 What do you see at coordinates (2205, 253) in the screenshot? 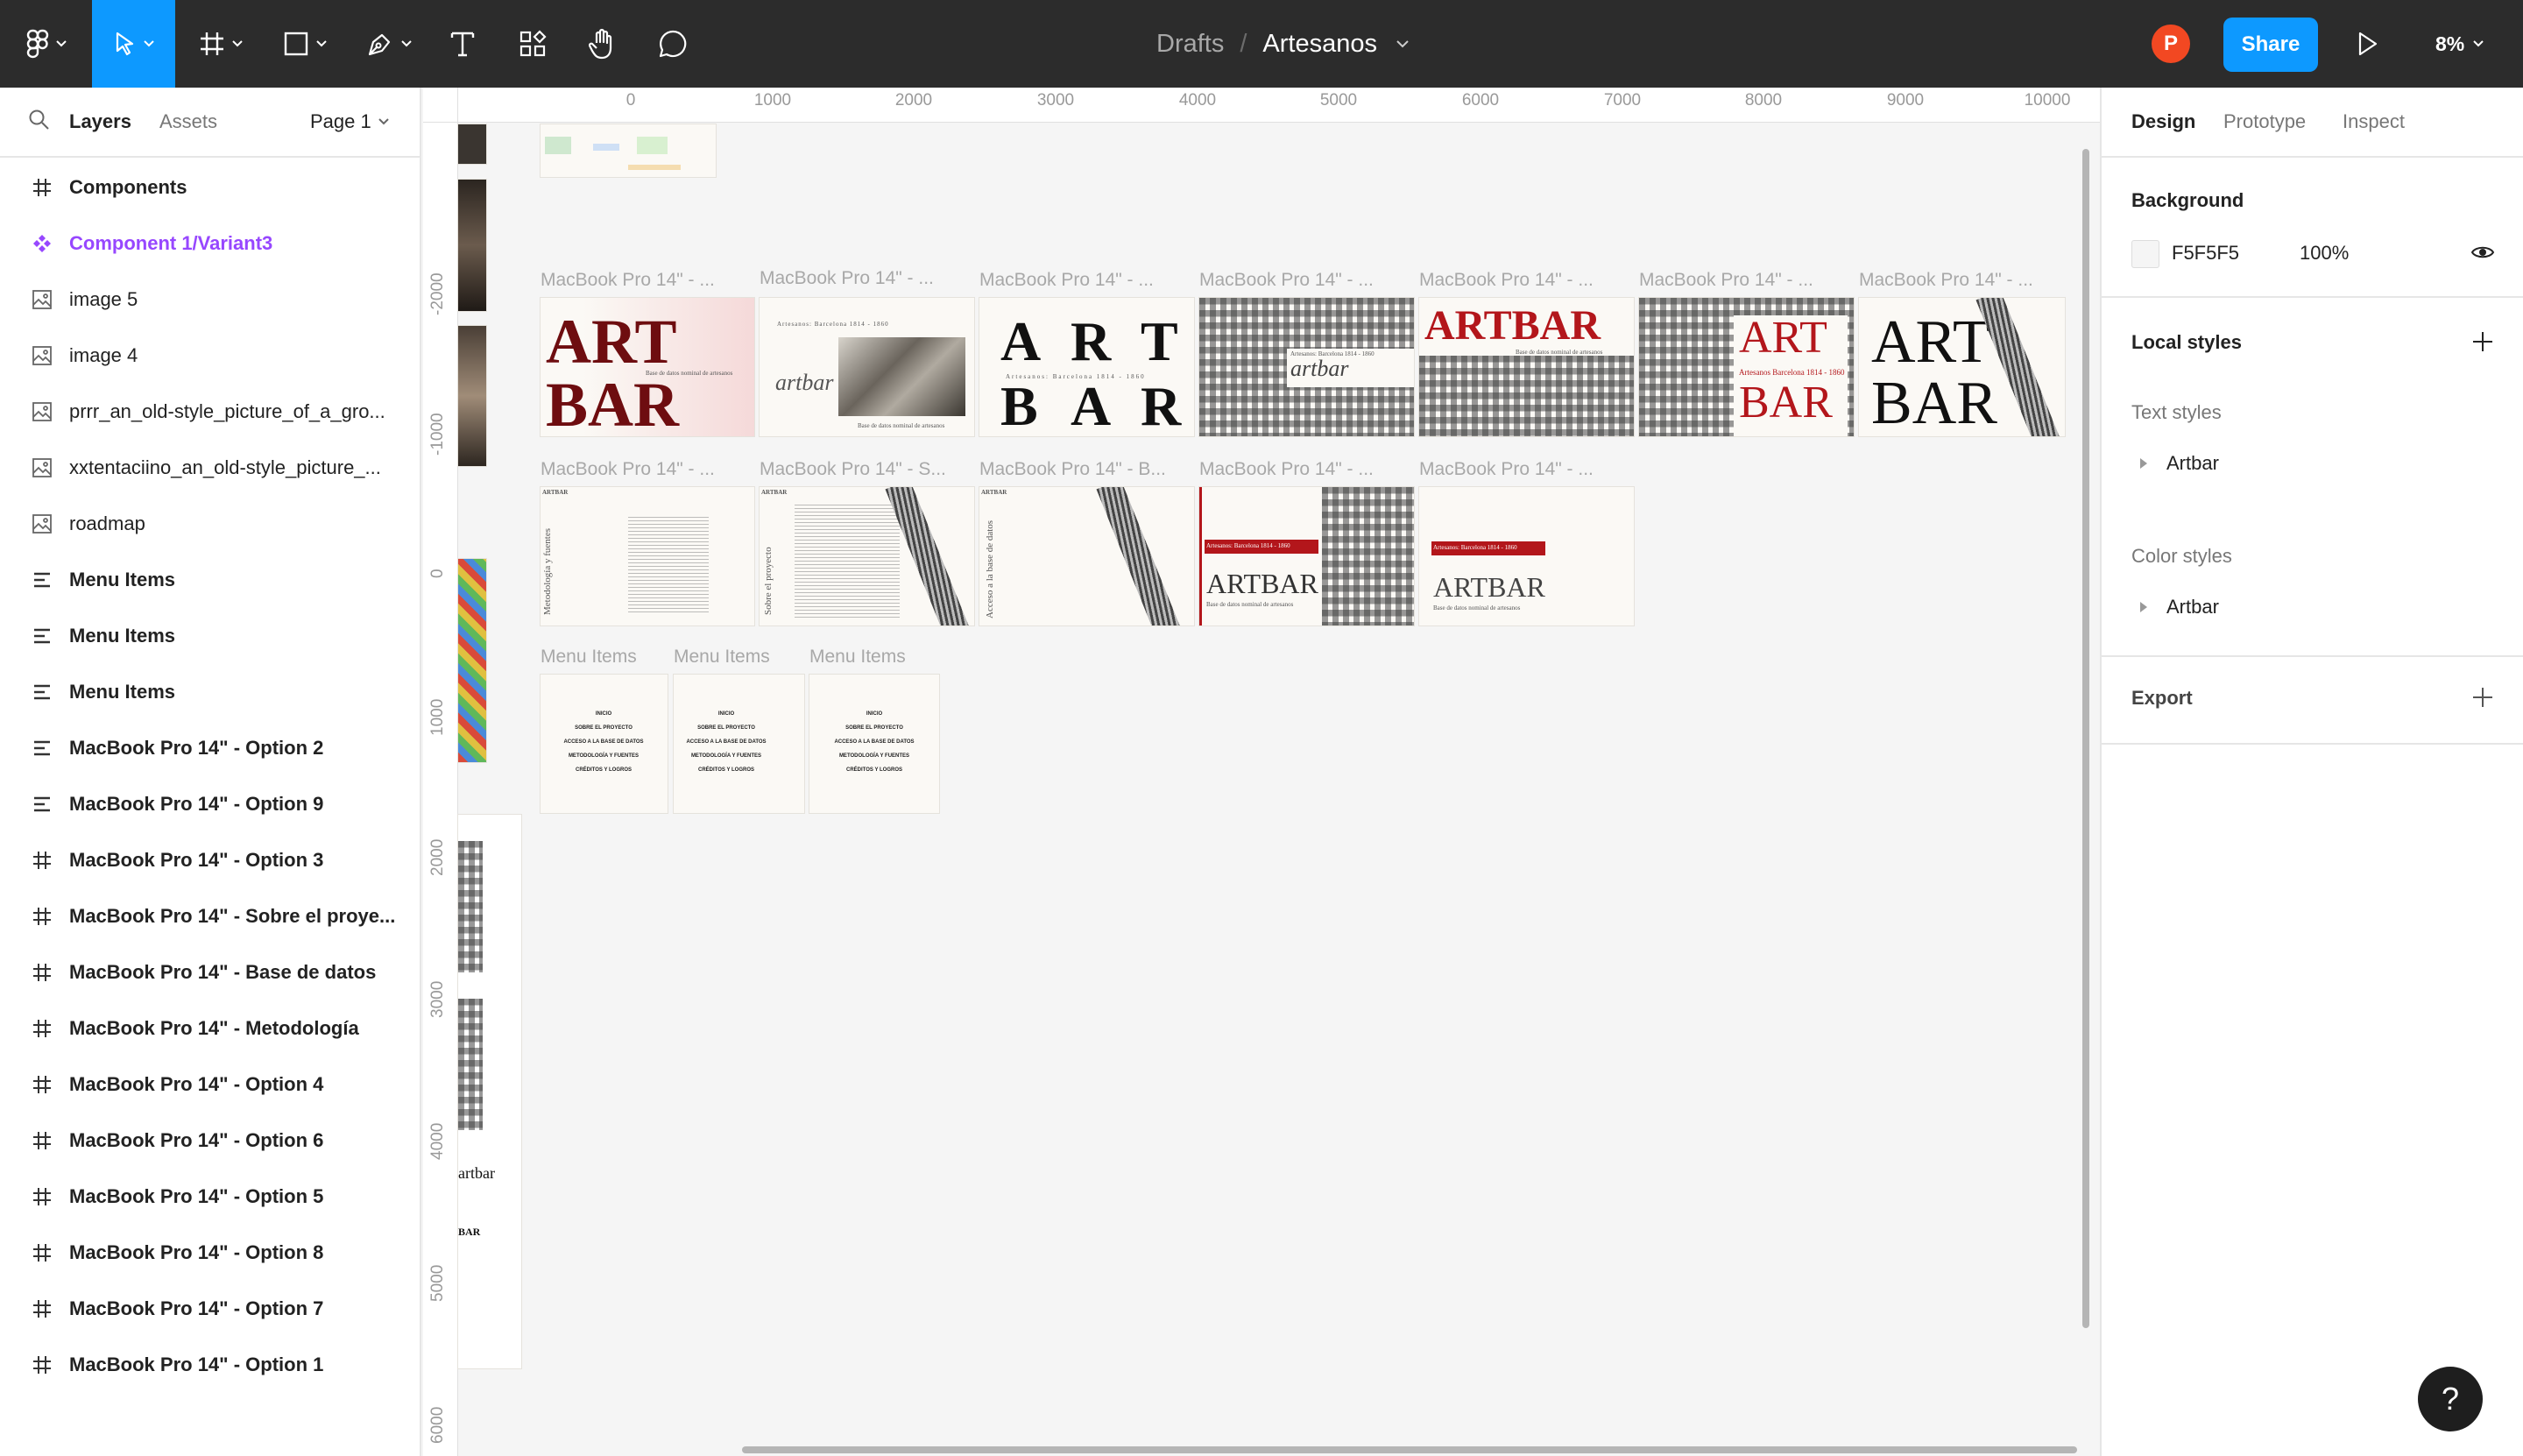
I see `background-hex-input: F5F5F5` at bounding box center [2205, 253].